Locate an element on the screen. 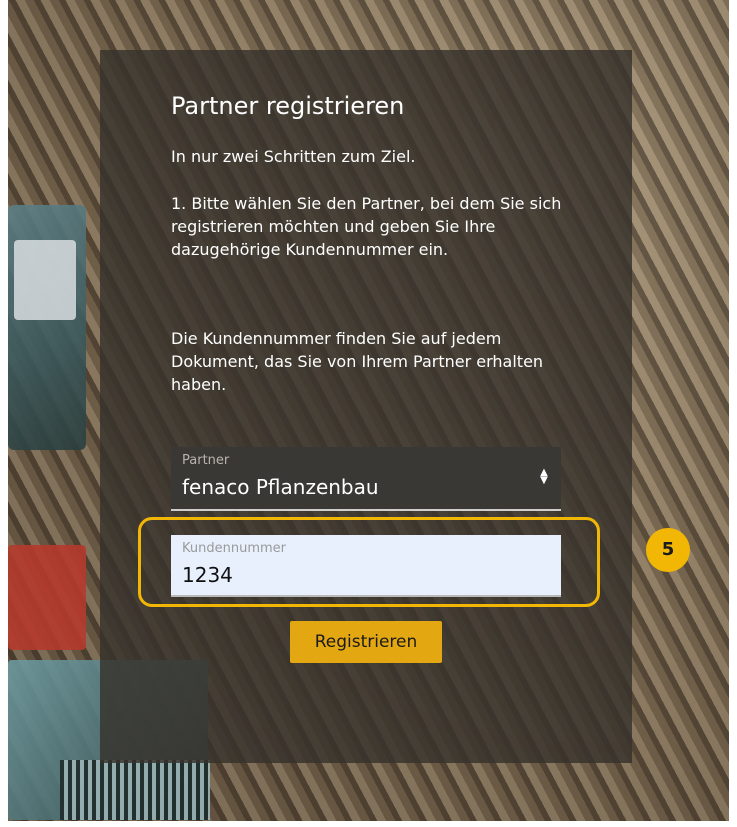 This screenshot has height=827, width=737. background-red-trailer is located at coordinates (47, 597).